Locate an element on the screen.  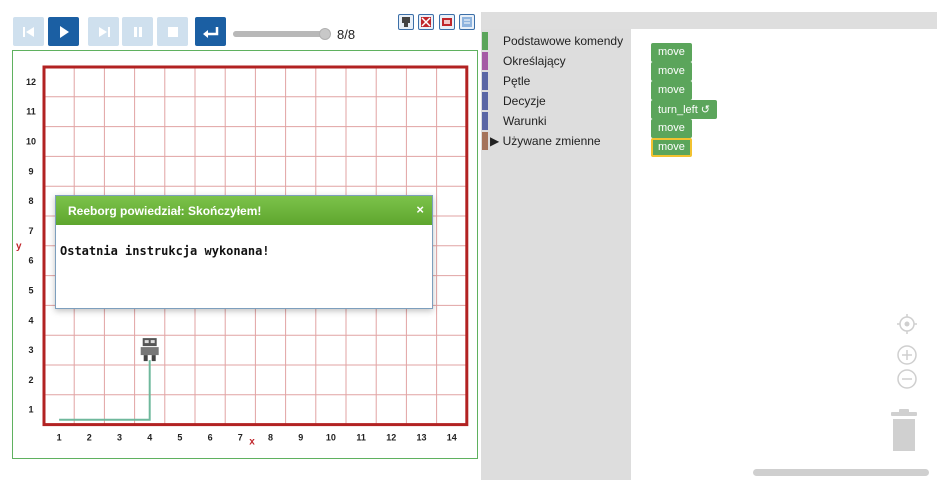
y-tick-label: 12 is located at coordinates (31, 82).